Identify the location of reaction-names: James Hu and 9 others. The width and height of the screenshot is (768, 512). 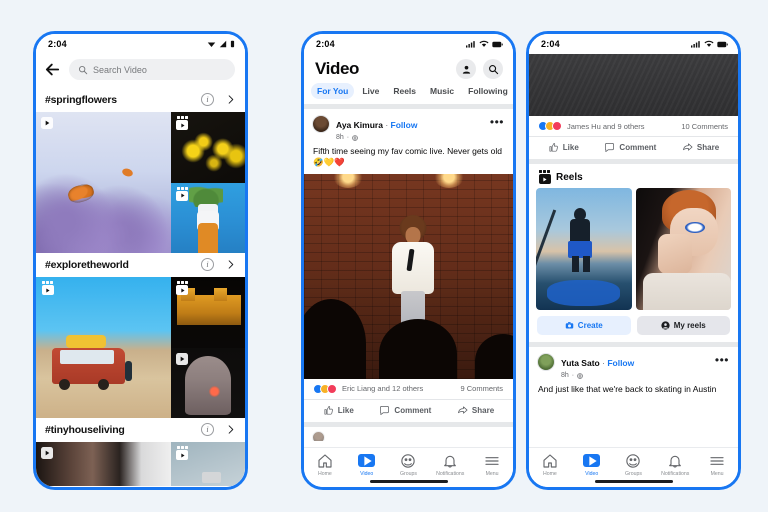
(606, 126).